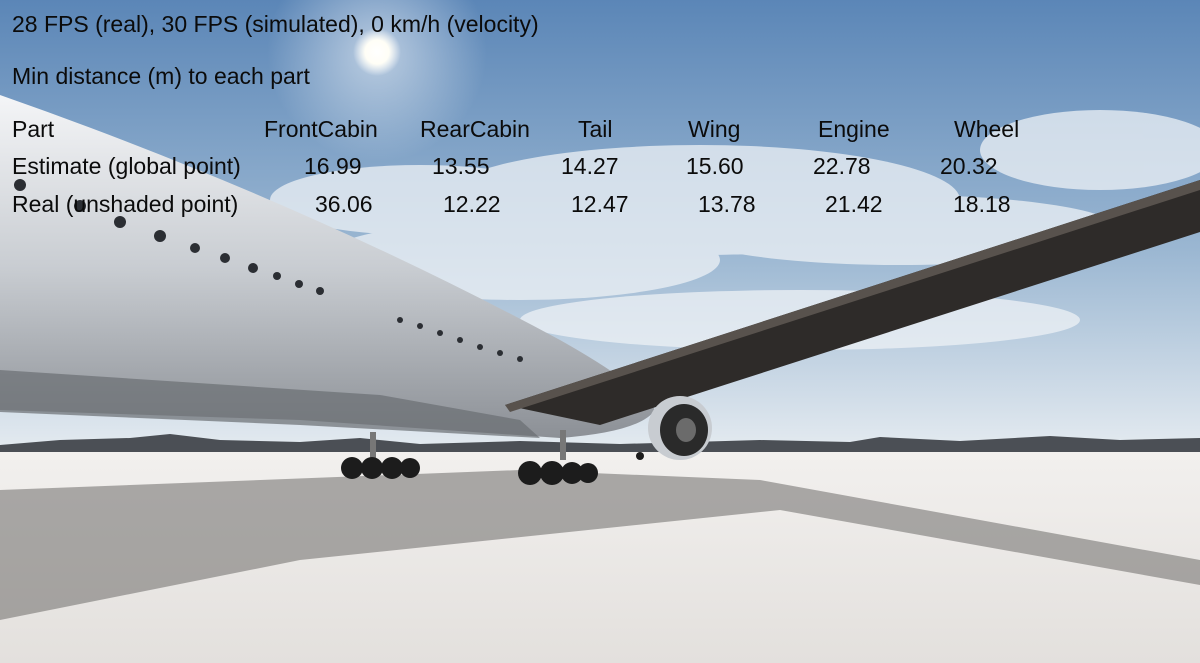 The height and width of the screenshot is (663, 1200). Describe the element at coordinates (969, 166) in the screenshot. I see `row-estimate-wheel: 20.32` at that location.